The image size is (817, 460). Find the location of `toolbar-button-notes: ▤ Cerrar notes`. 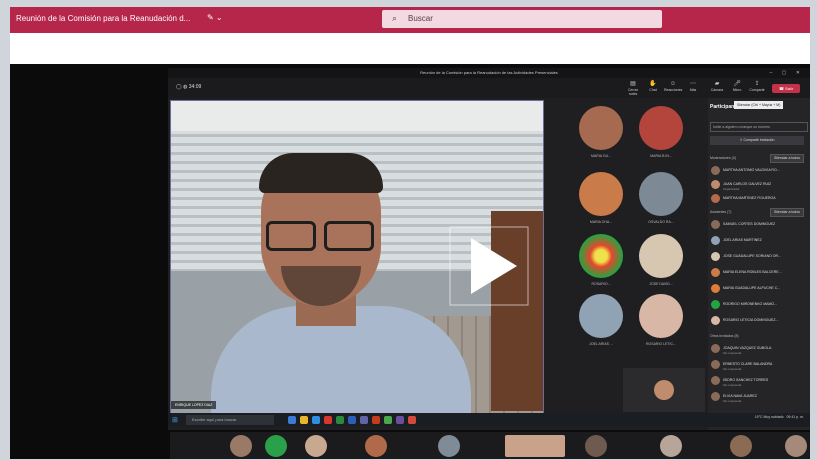

toolbar-button-notes: ▤ Cerrar notes is located at coordinates (633, 88).